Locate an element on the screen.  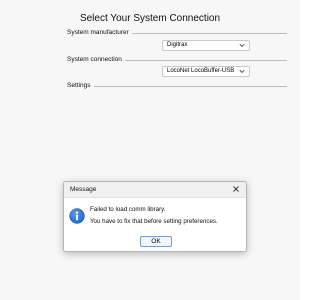
info-icon is located at coordinates (77, 216).